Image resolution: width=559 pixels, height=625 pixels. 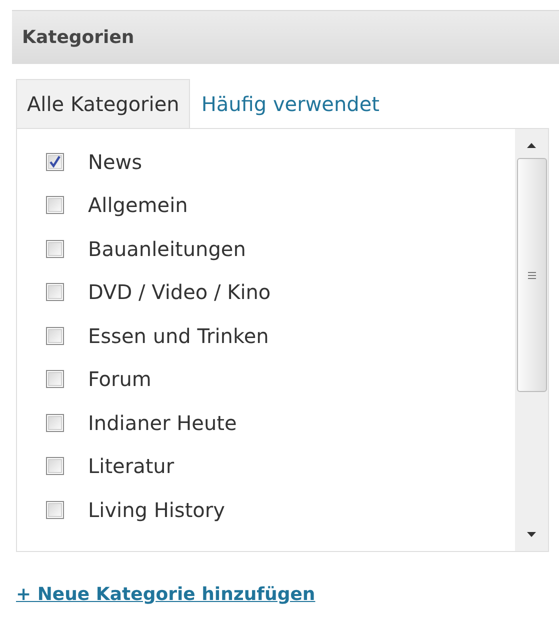 I want to click on scroll-down-icon, so click(x=531, y=534).